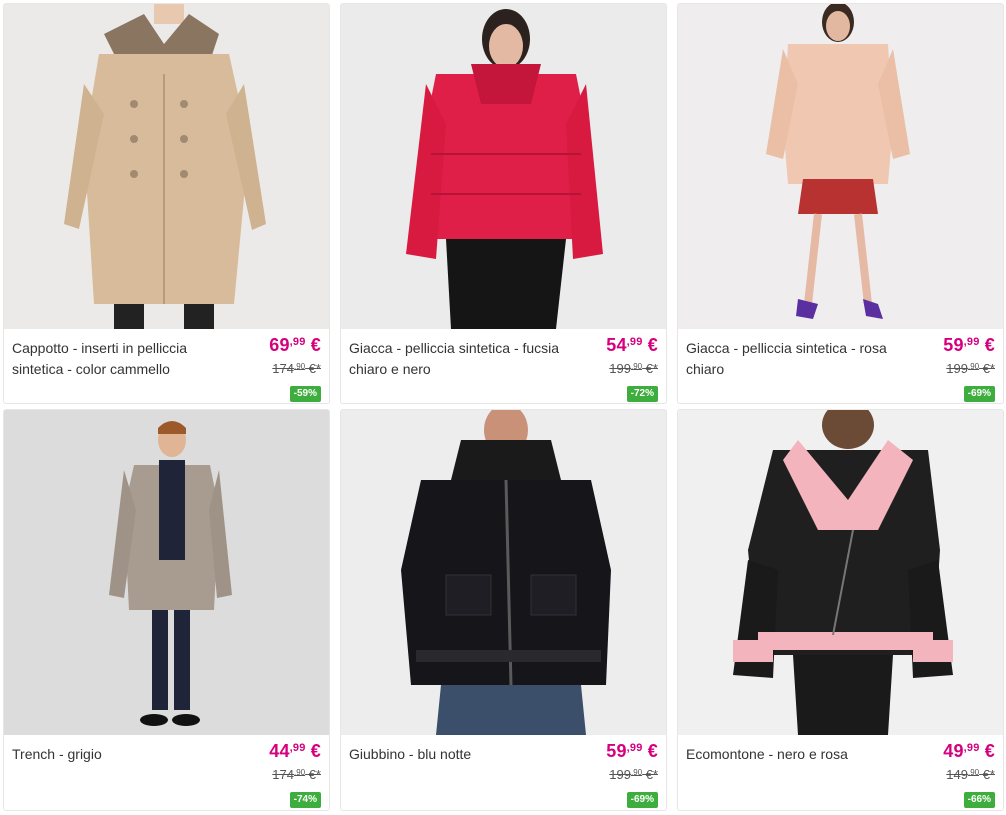 This screenshot has height=815, width=1006. Describe the element at coordinates (979, 800) in the screenshot. I see `discount-badge: -66%` at that location.